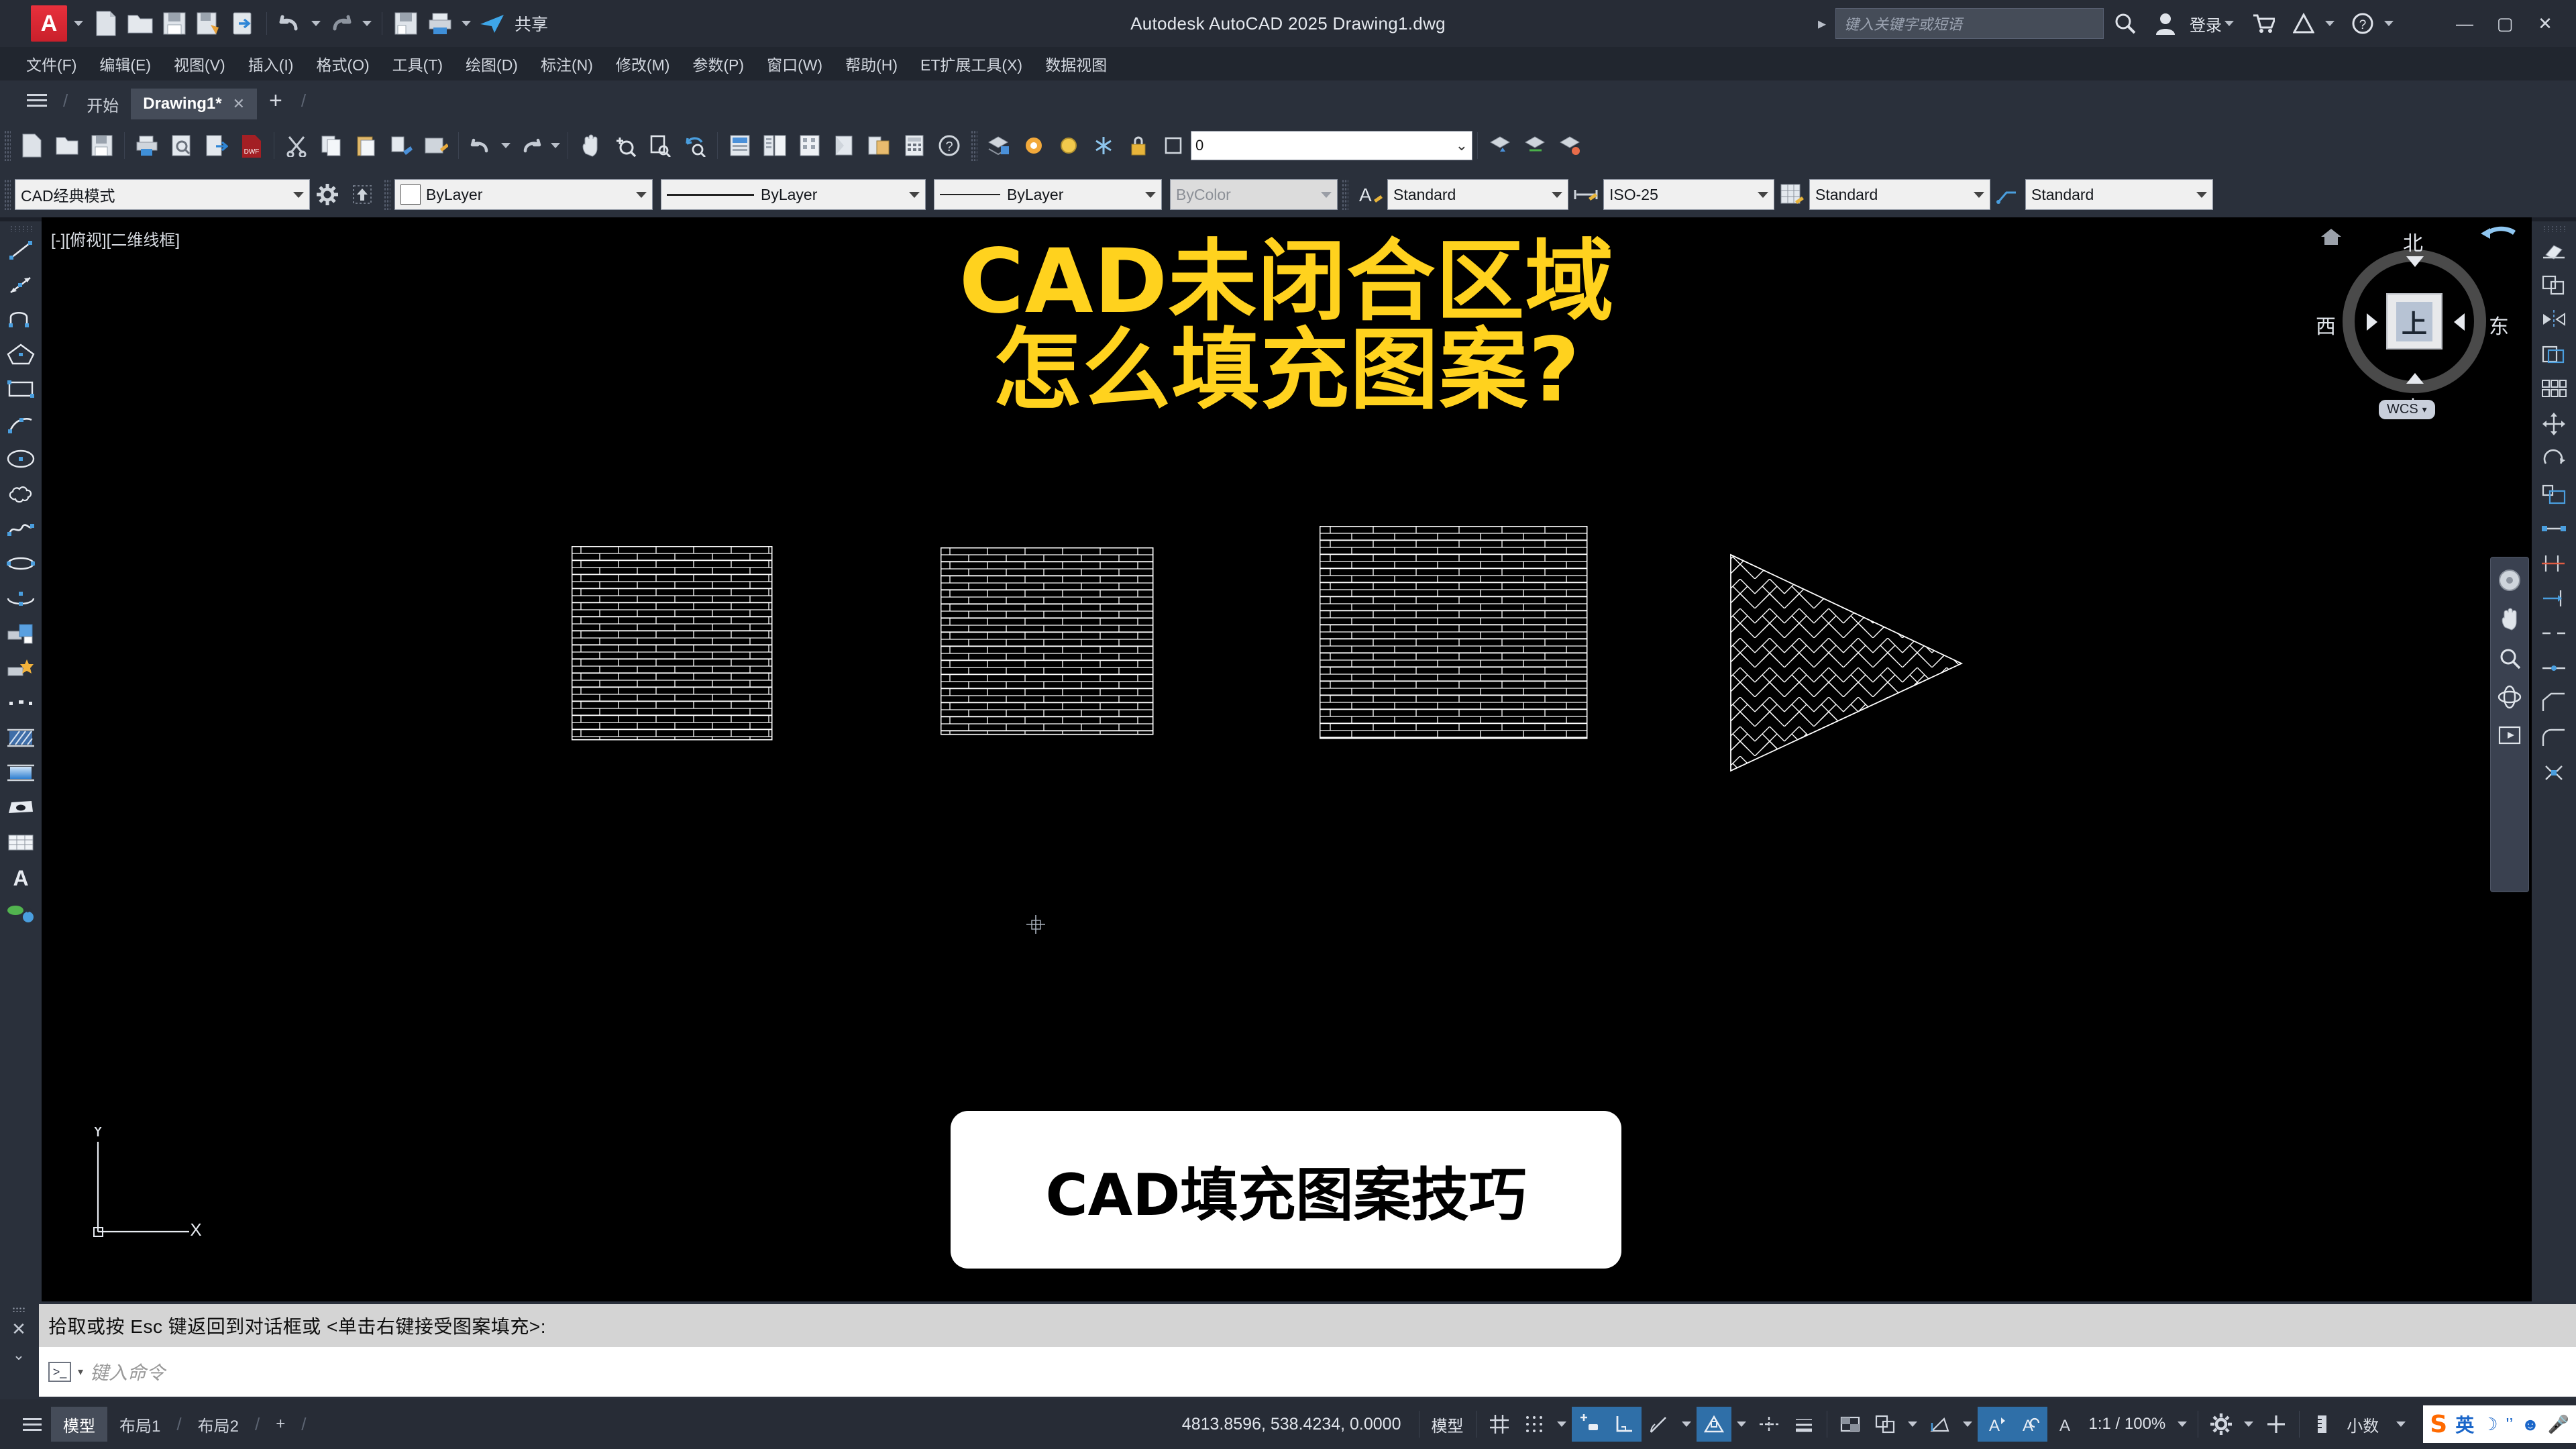  Describe the element at coordinates (2007, 194) in the screenshot. I see `multileader-style-icon` at that location.